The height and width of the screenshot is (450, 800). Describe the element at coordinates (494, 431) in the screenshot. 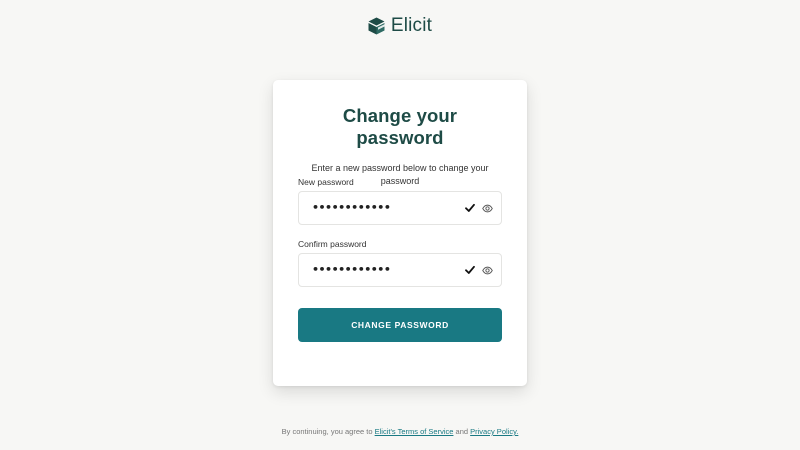

I see `privacy-policy-link: Privacy Policy.` at that location.